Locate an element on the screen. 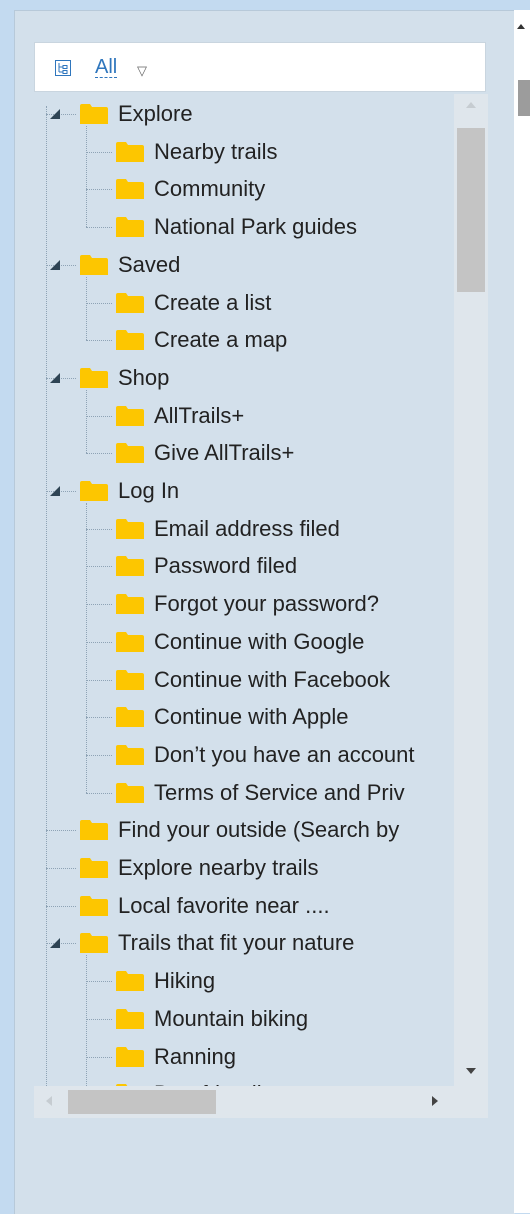 This screenshot has width=530, height=1214. tree-item: Continue with Facebook is located at coordinates (253, 680).